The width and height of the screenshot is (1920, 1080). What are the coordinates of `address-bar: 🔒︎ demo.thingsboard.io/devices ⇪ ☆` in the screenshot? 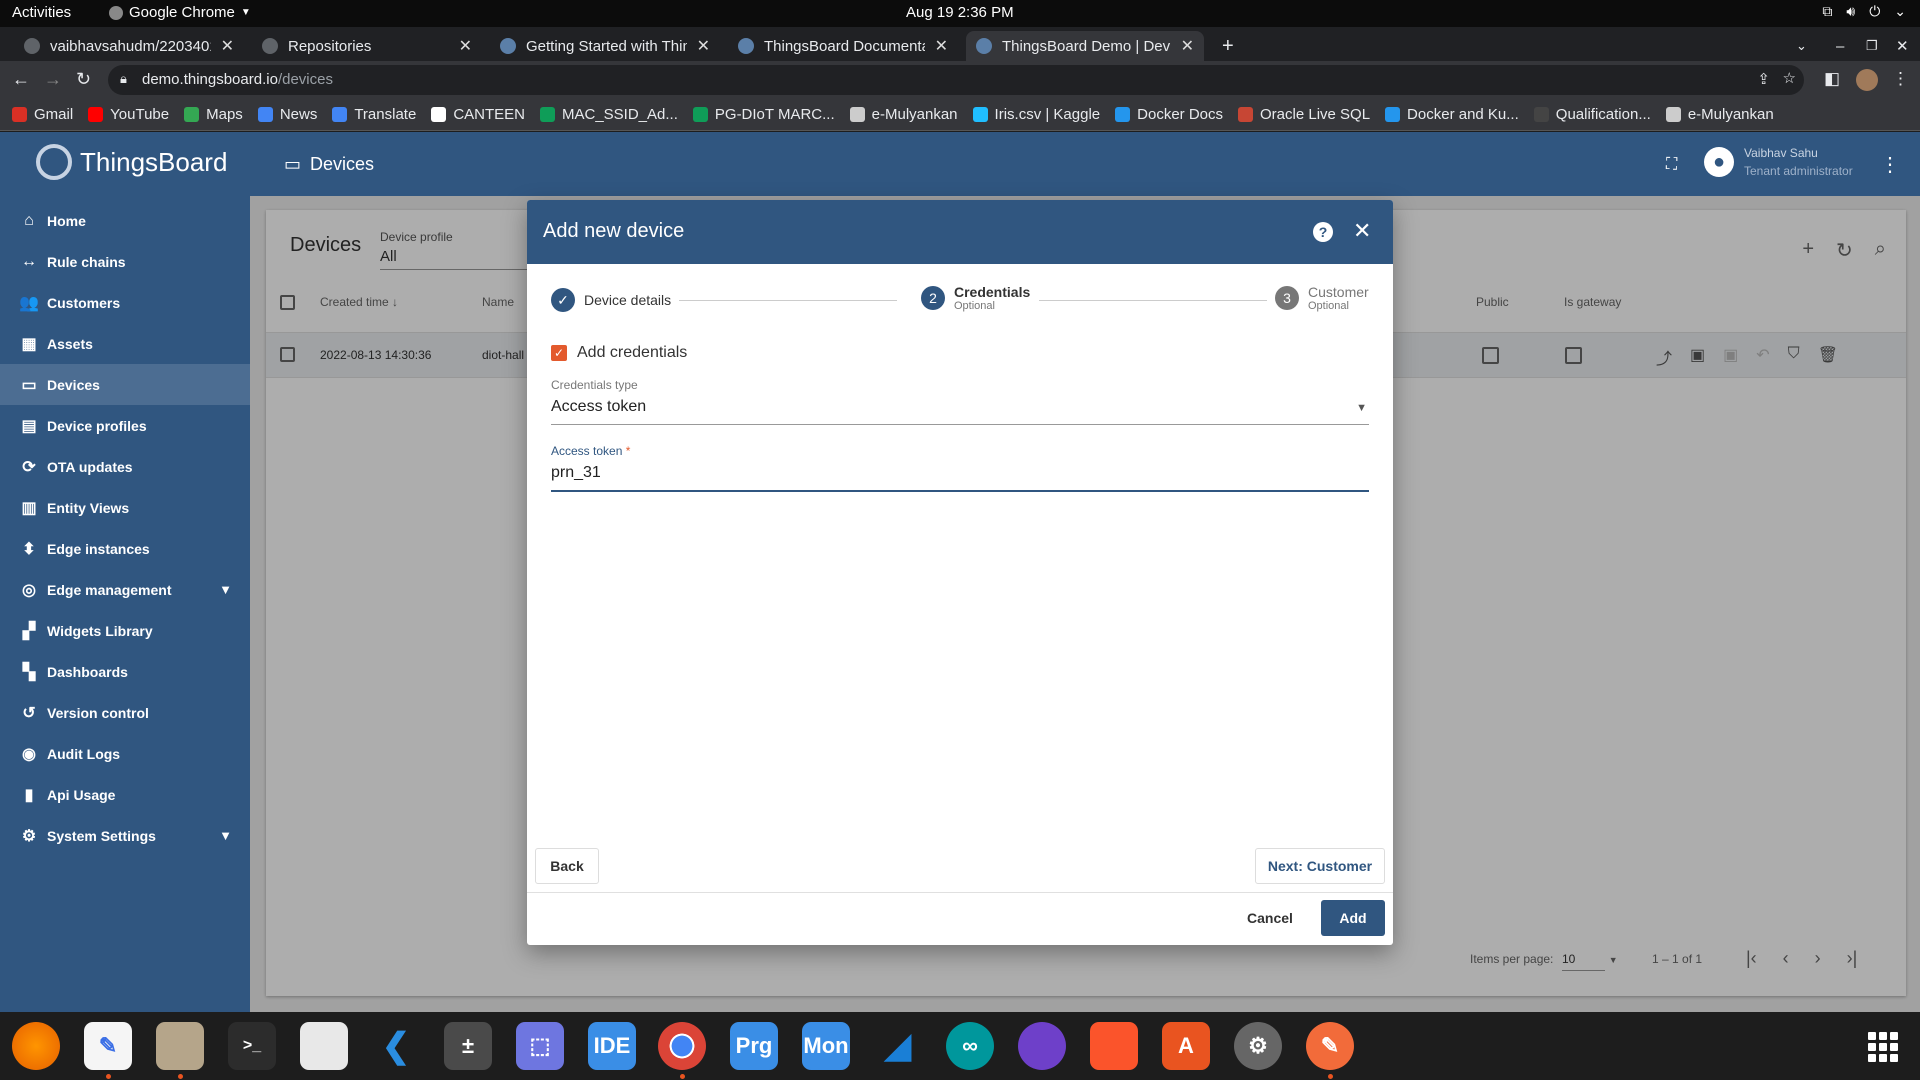 It's located at (956, 80).